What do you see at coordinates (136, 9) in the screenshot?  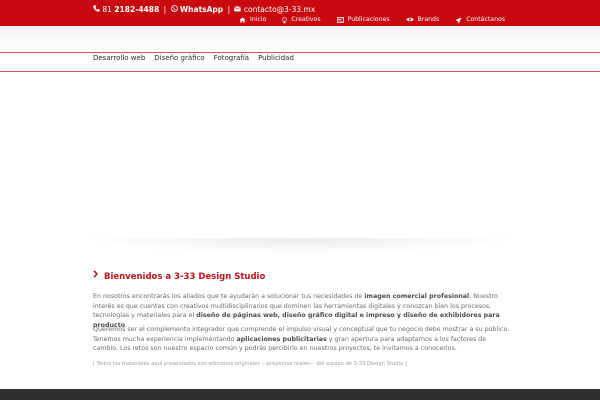 I see `phone-number: 2182-4488` at bounding box center [136, 9].